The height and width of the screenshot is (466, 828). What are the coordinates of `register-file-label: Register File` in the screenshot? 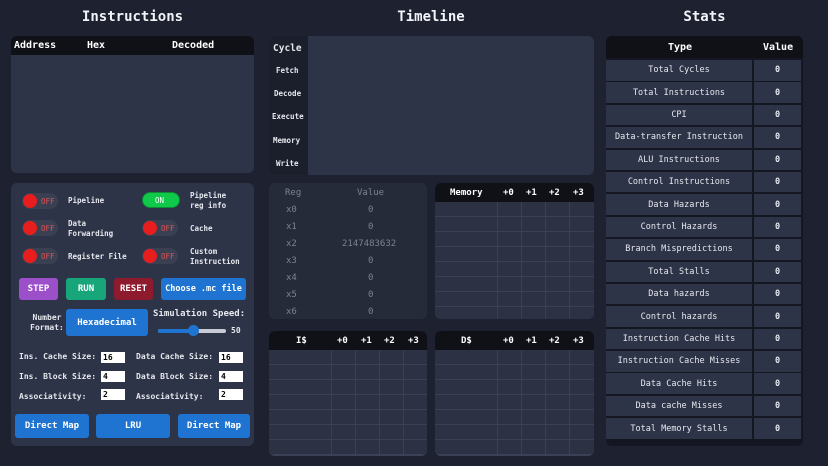 It's located at (97, 256).